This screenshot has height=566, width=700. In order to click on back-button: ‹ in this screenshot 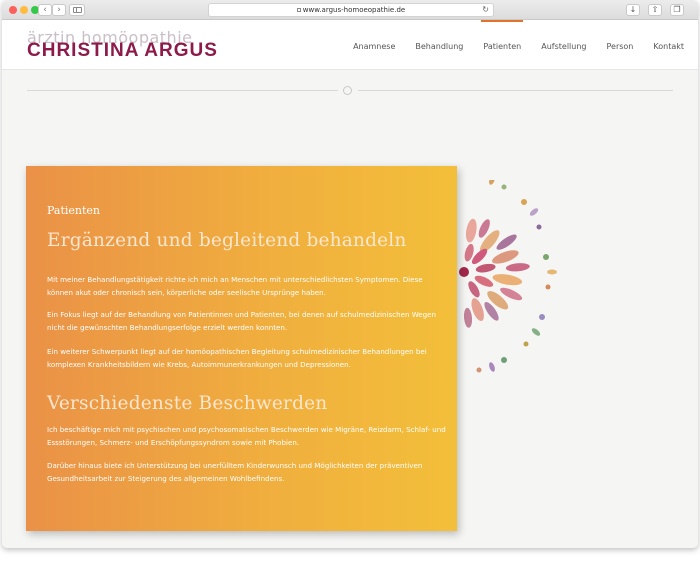, I will do `click(45, 10)`.